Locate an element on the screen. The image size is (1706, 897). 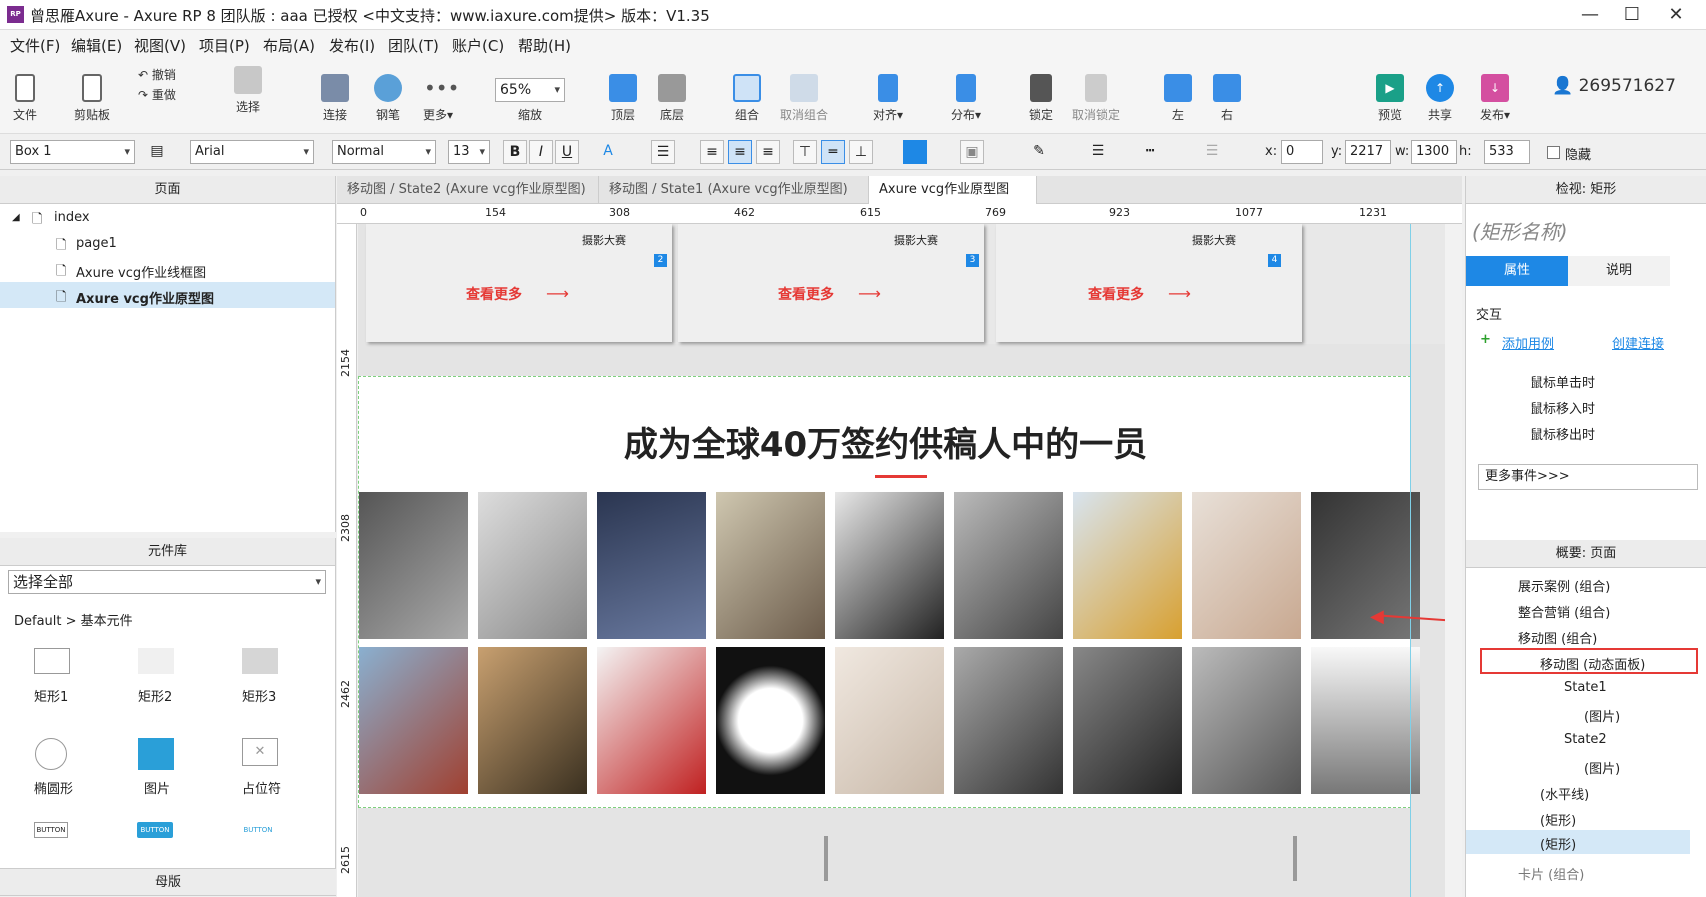
widget-name-field: Box 1 is located at coordinates (72, 152).